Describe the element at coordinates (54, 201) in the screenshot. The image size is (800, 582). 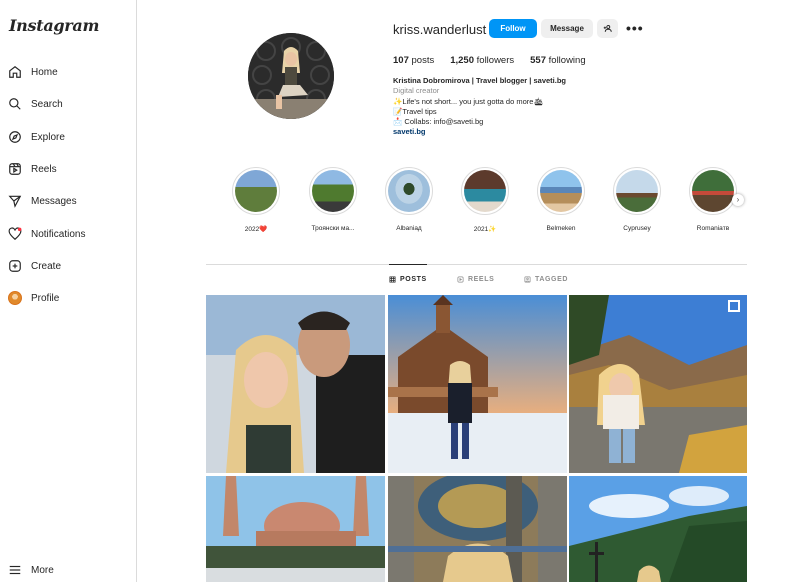
I see `sidebar-item-label: Messages` at that location.